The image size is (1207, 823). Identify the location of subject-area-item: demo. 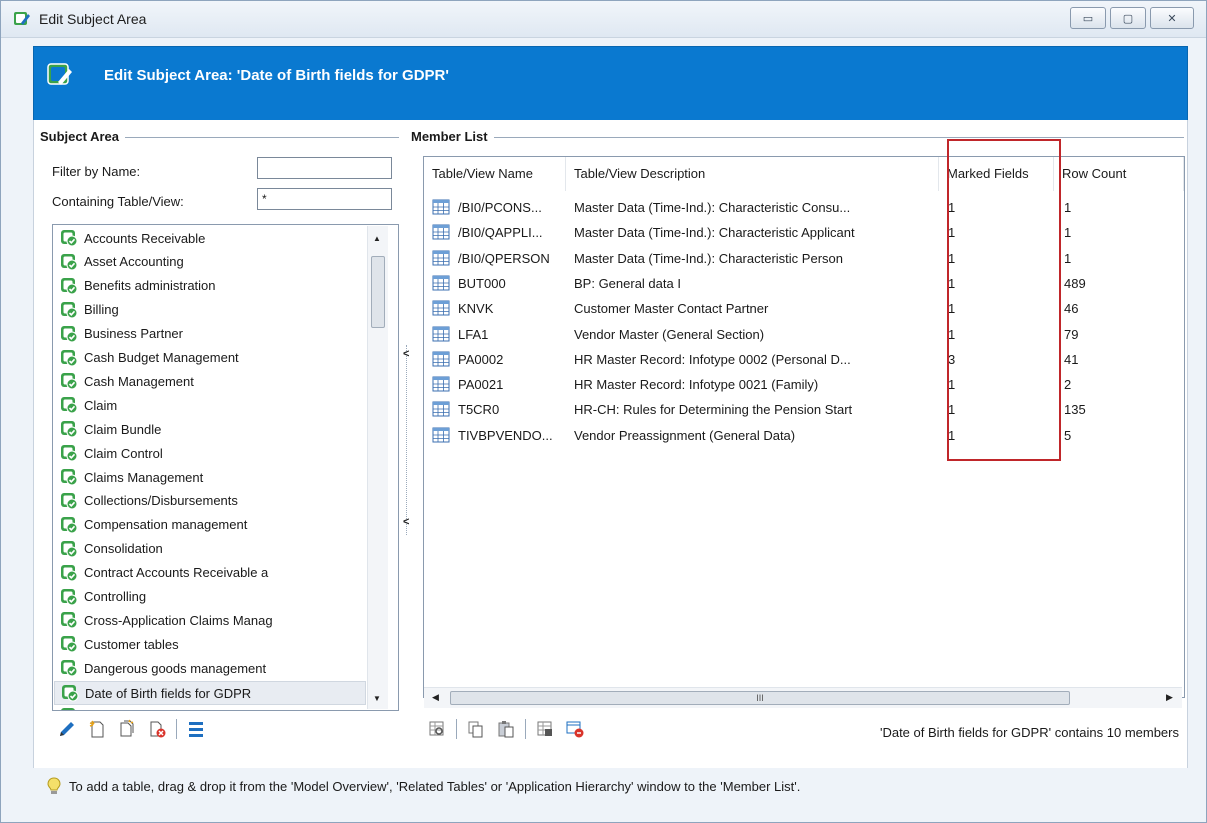
(209, 707).